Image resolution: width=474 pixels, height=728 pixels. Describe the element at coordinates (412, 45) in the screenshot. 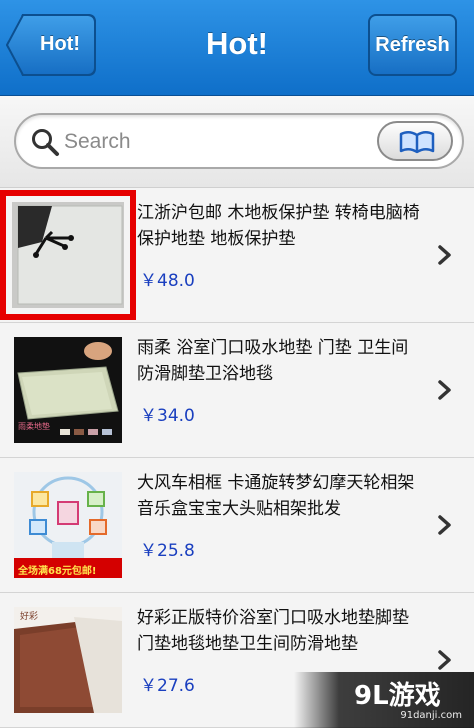

I see `refresh-button: Refresh` at that location.